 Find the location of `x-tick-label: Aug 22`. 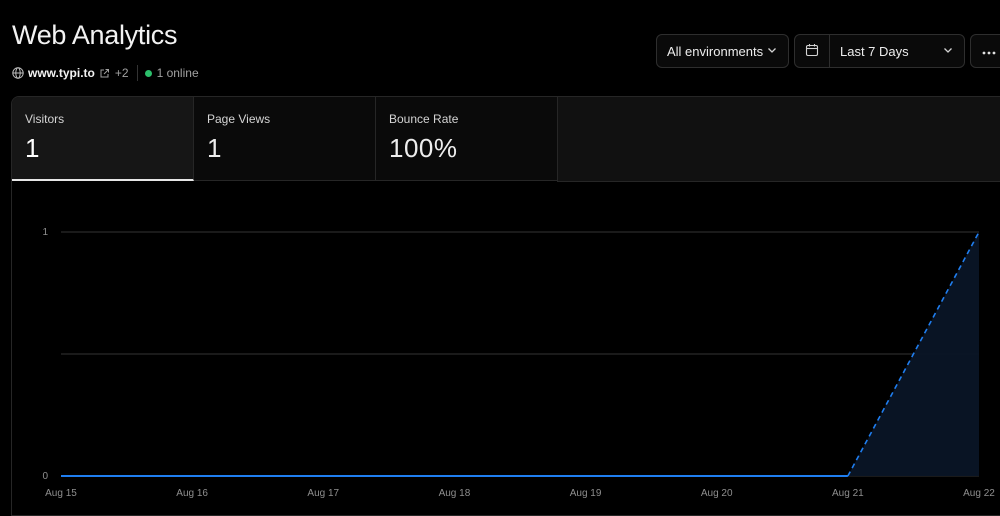

x-tick-label: Aug 22 is located at coordinates (979, 493).